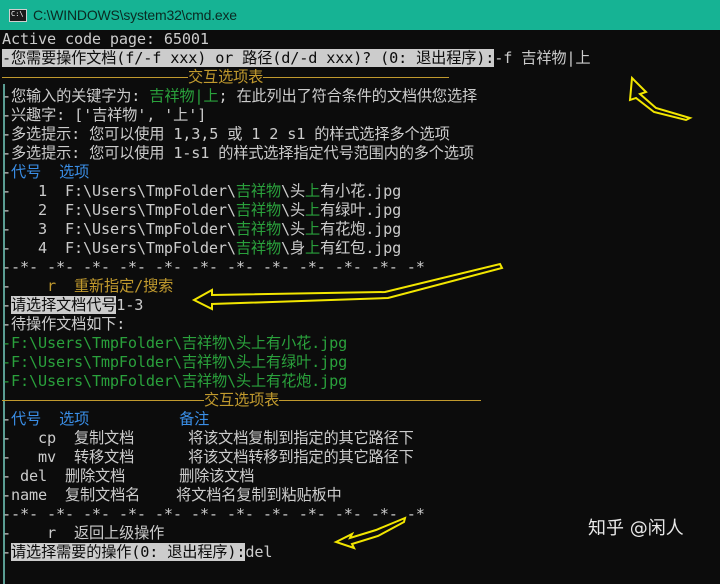 This screenshot has width=720, height=584. I want to click on watermark: 知乎 @闲人, so click(636, 528).